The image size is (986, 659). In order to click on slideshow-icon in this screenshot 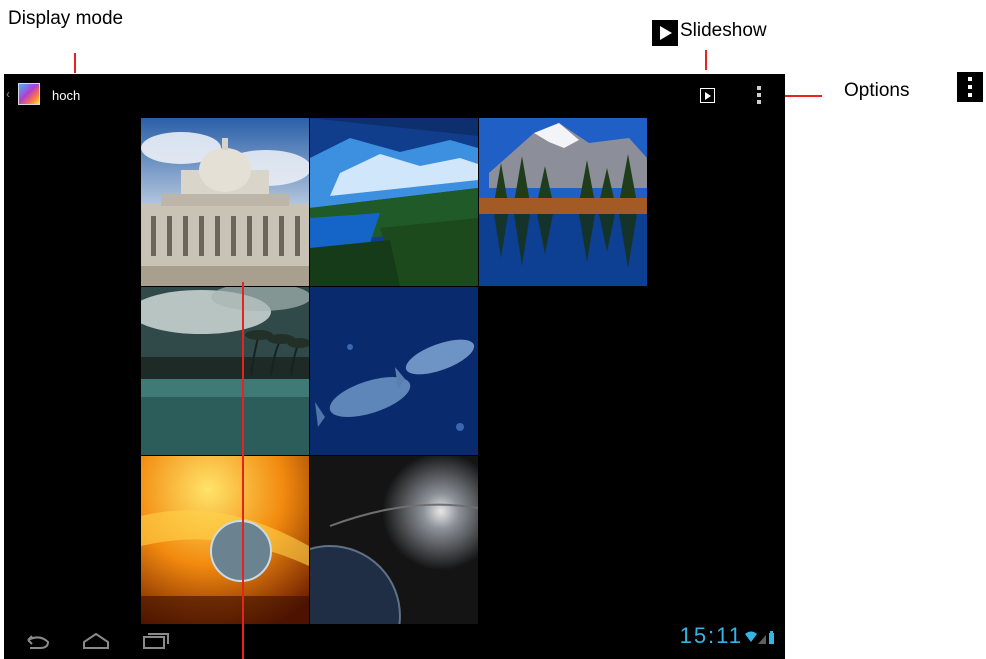, I will do `click(707, 95)`.